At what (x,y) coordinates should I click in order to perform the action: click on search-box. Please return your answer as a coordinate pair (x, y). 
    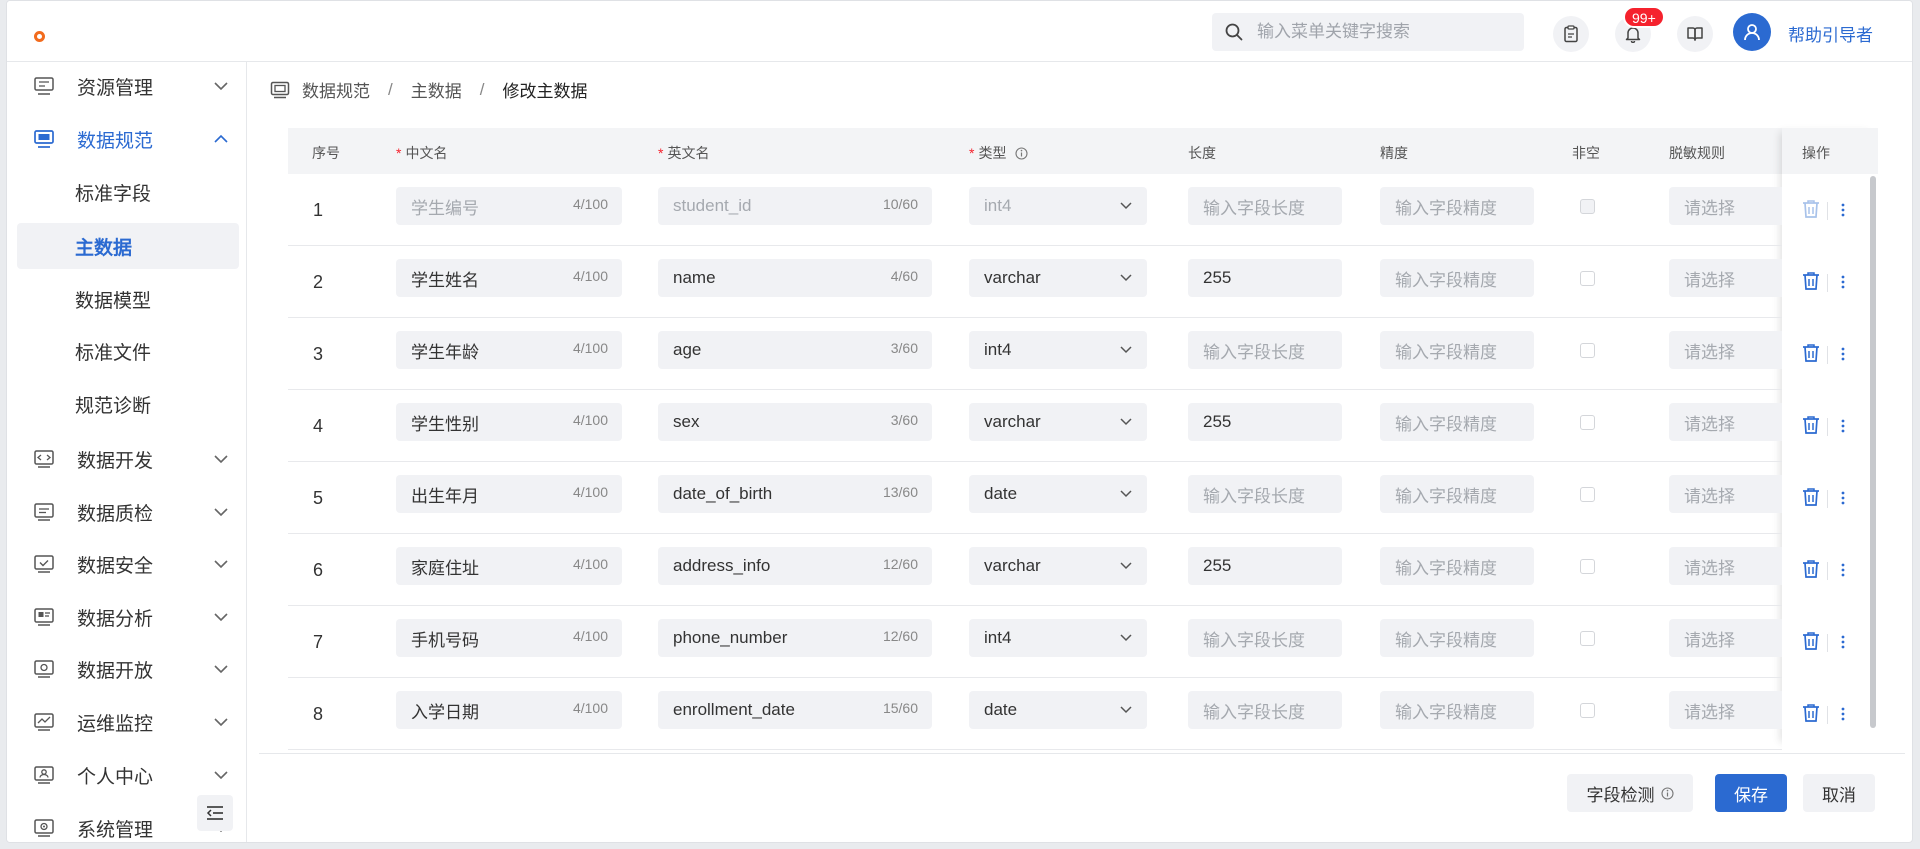
    Looking at the image, I should click on (1368, 32).